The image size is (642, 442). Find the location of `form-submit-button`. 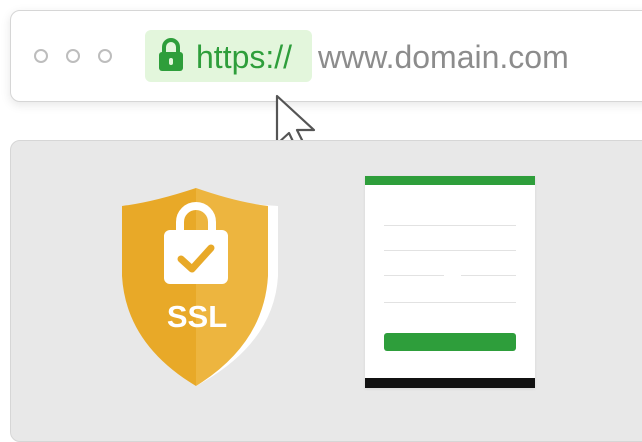

form-submit-button is located at coordinates (450, 342).